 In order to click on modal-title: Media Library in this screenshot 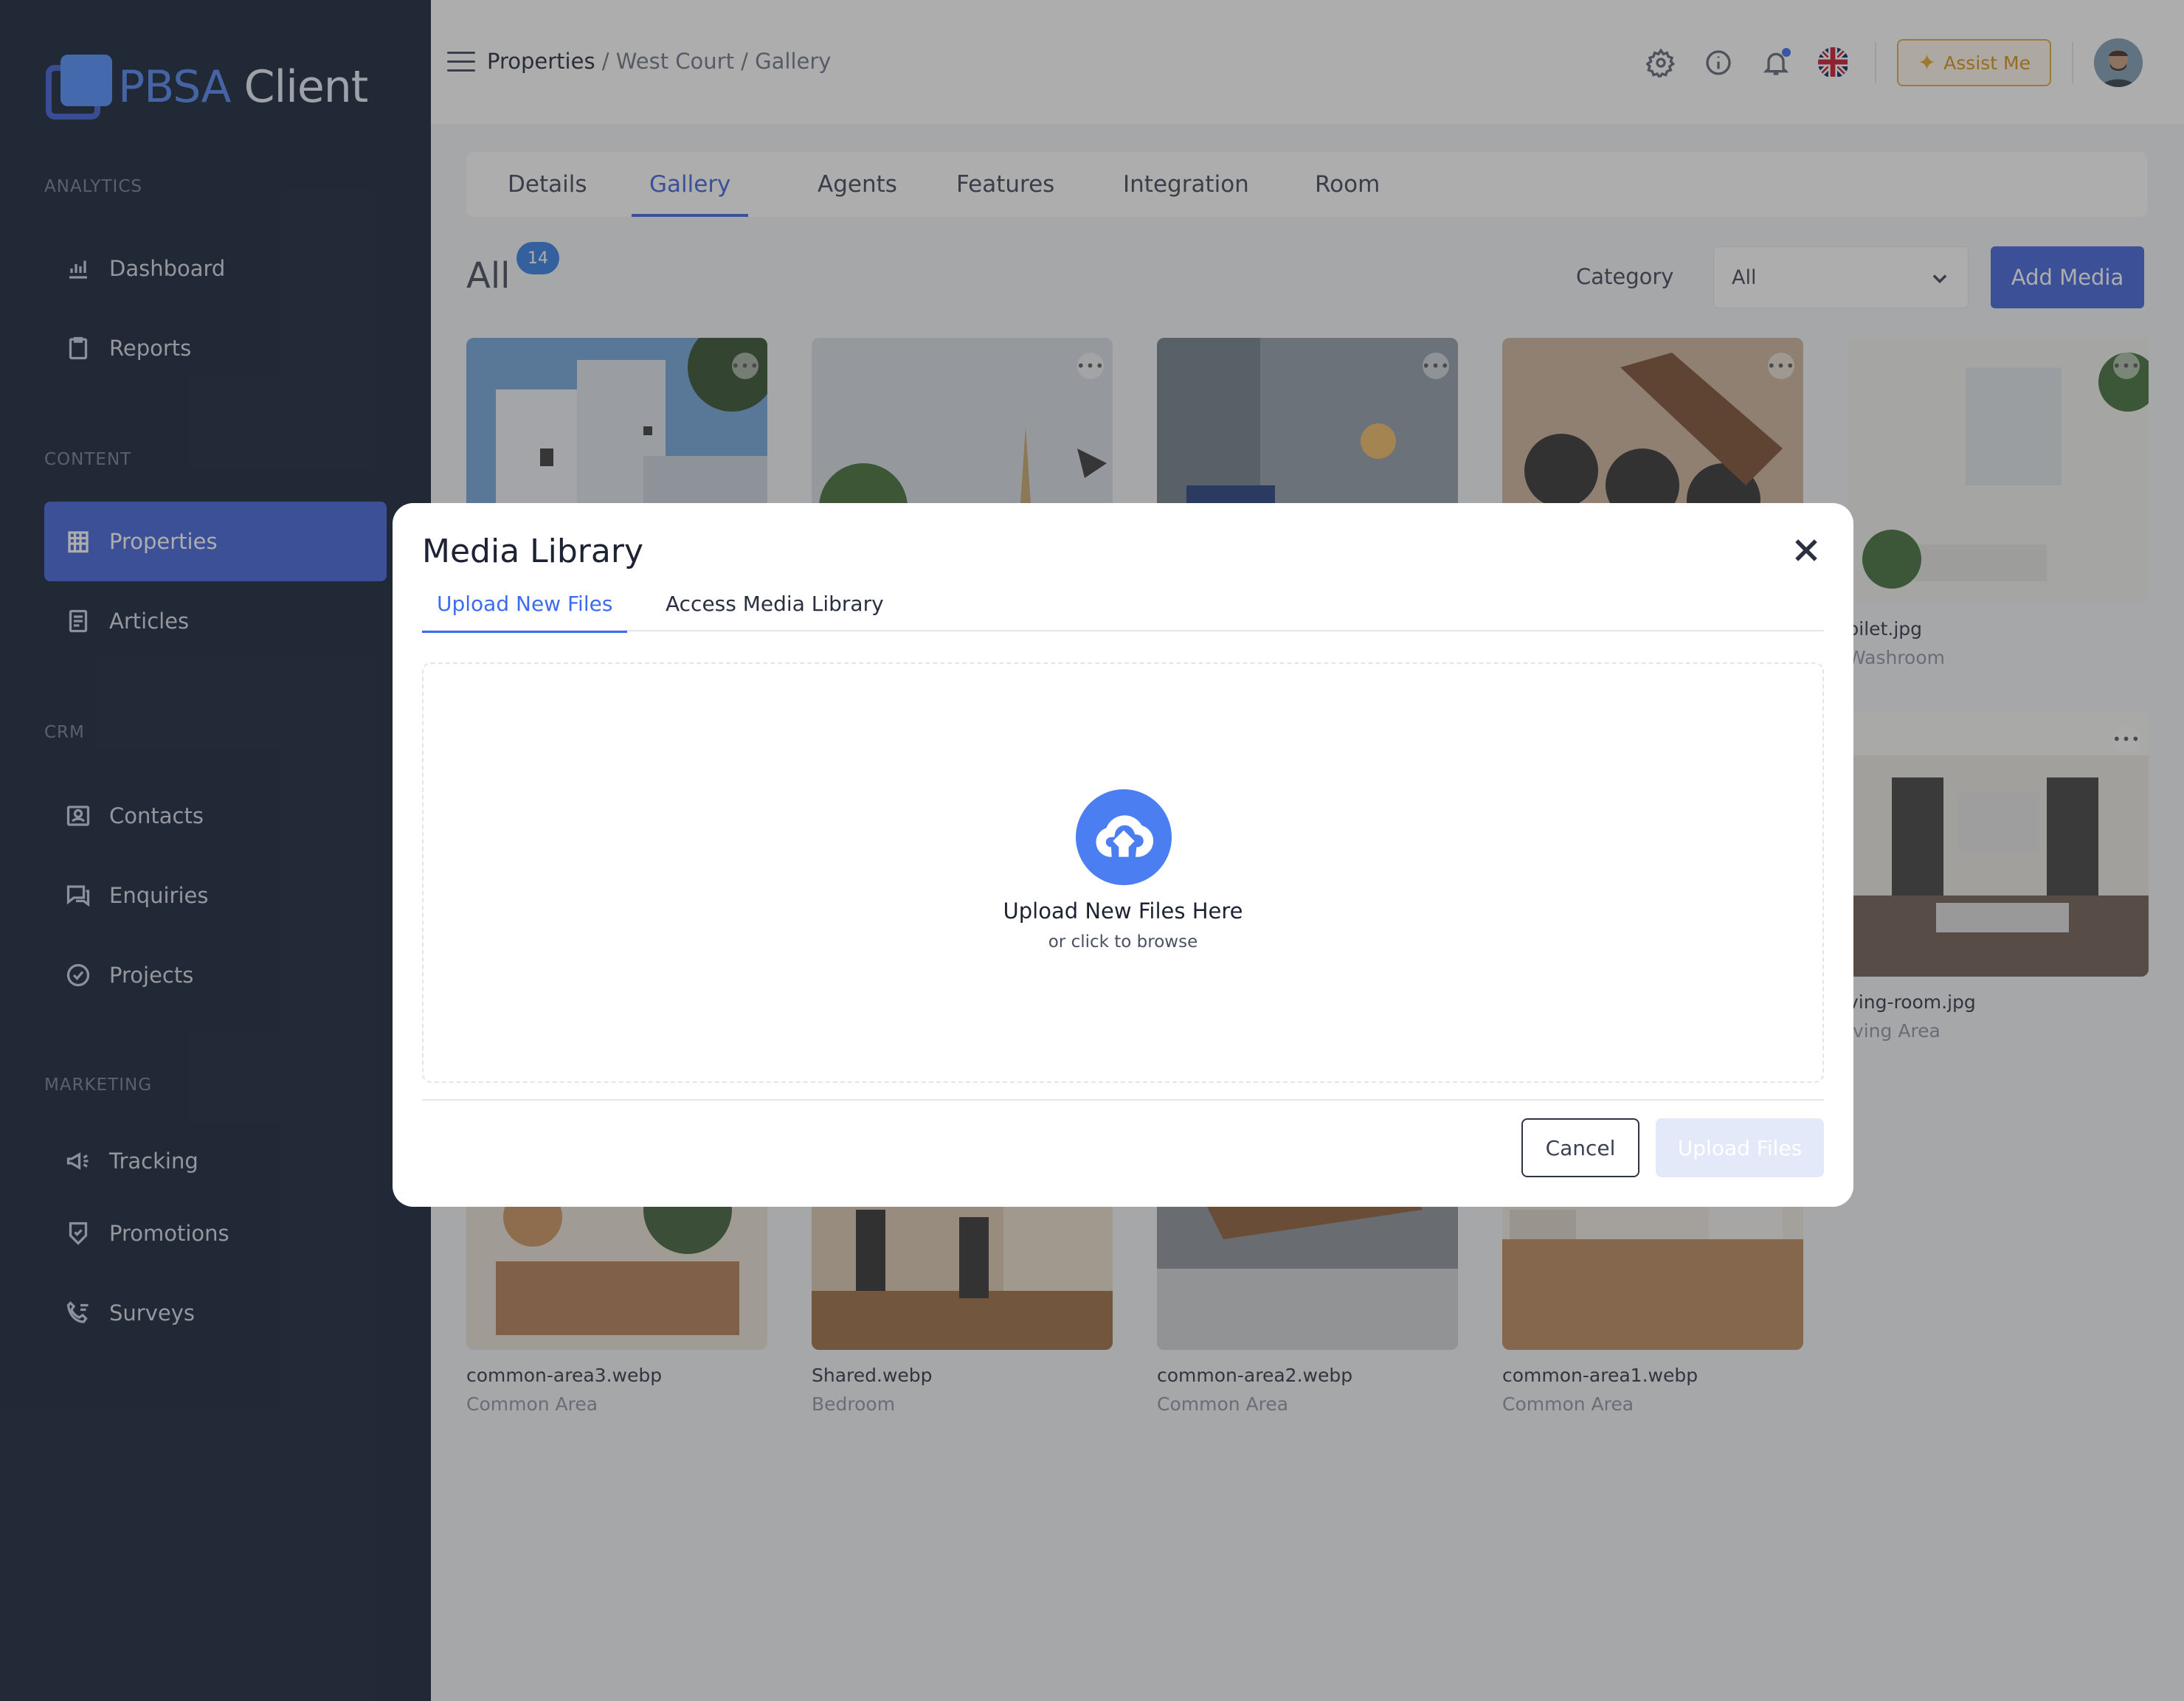, I will do `click(532, 551)`.